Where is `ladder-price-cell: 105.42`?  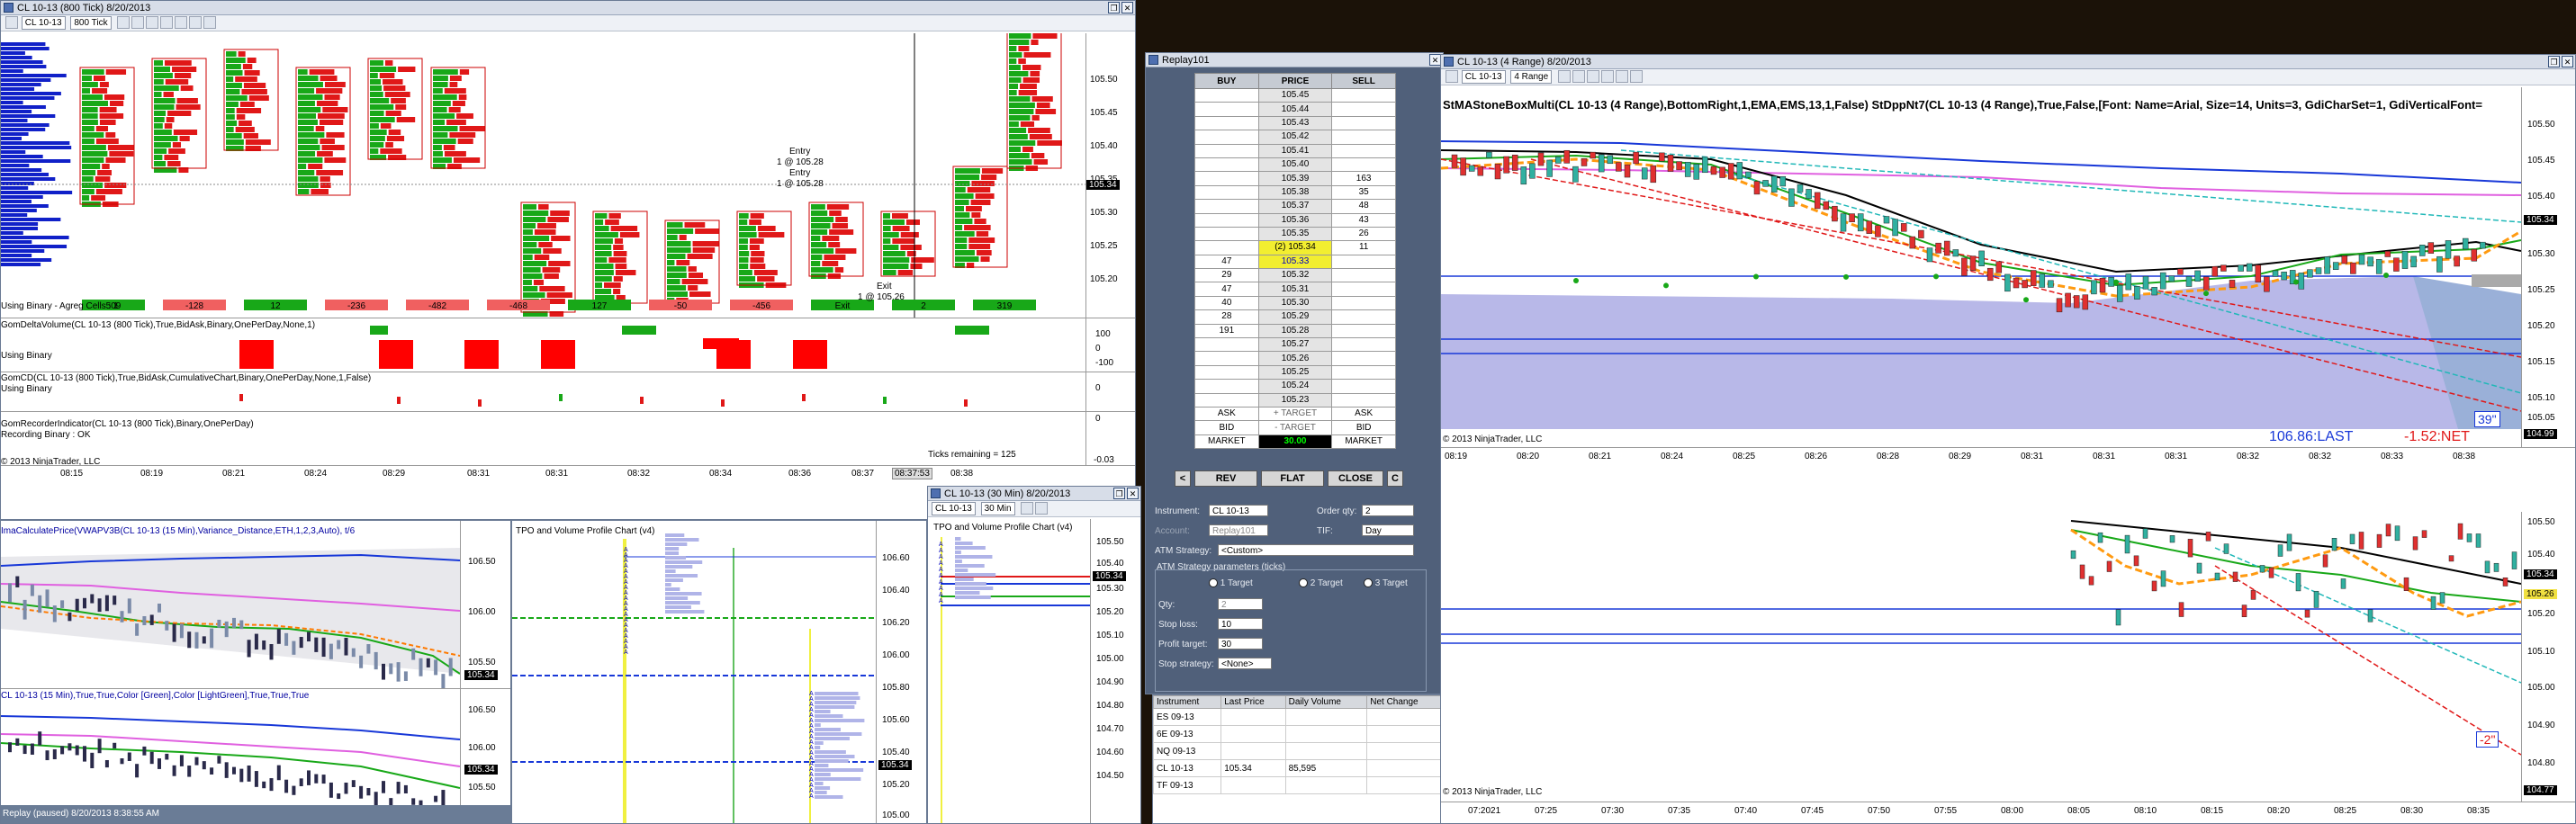 ladder-price-cell: 105.42 is located at coordinates (1295, 137).